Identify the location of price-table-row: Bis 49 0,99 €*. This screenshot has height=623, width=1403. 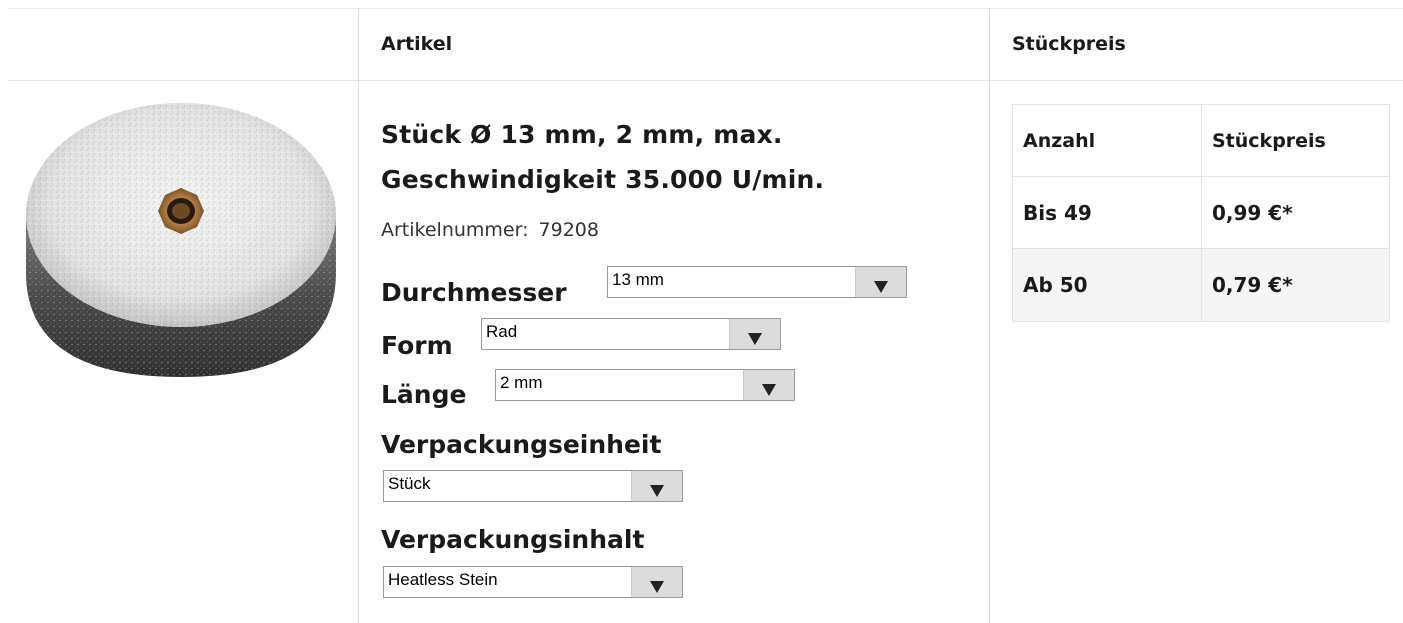
(1201, 213).